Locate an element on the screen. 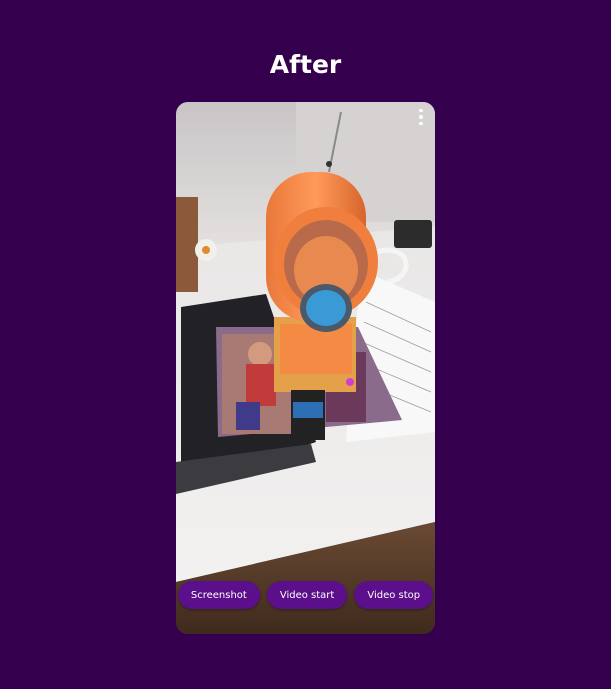  more-vert-icon is located at coordinates (421, 110).